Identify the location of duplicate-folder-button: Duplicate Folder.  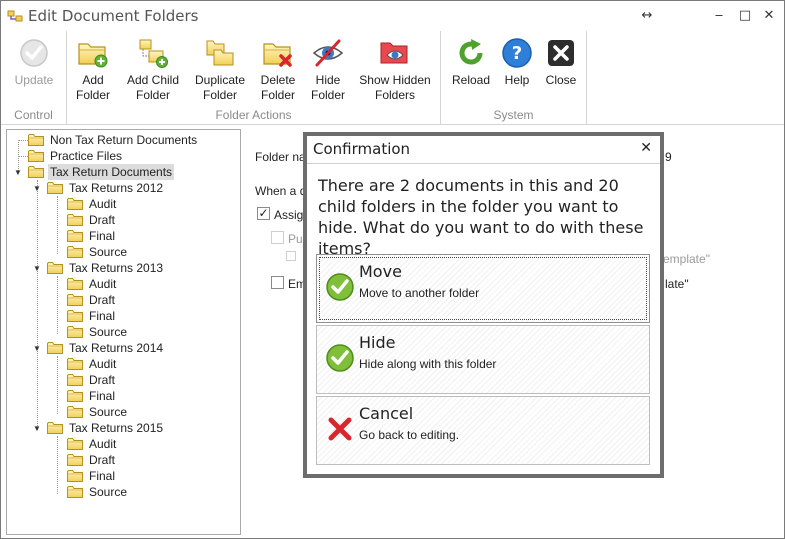
(220, 70).